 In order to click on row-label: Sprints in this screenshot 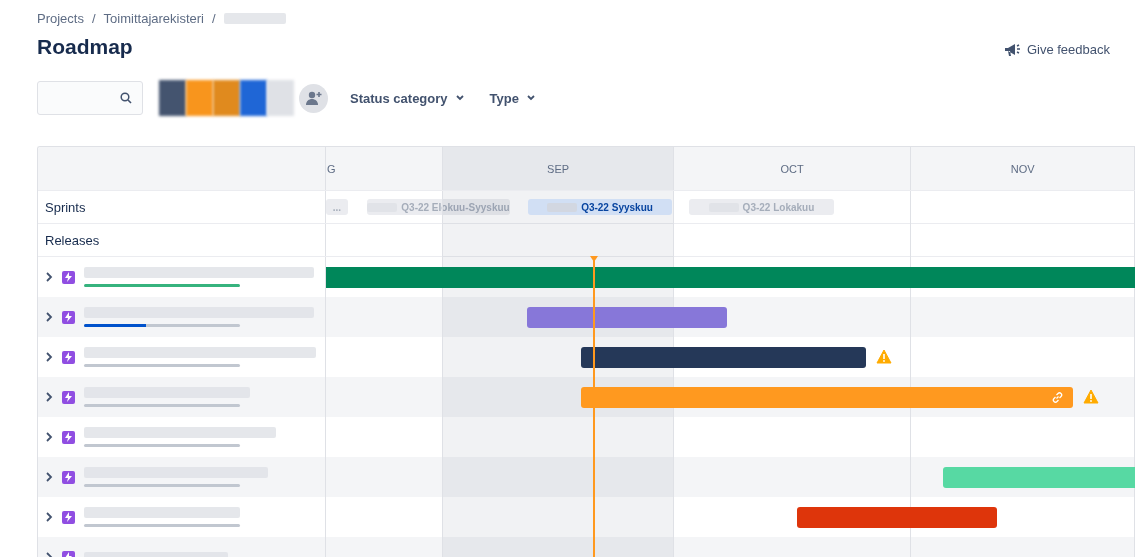, I will do `click(65, 207)`.